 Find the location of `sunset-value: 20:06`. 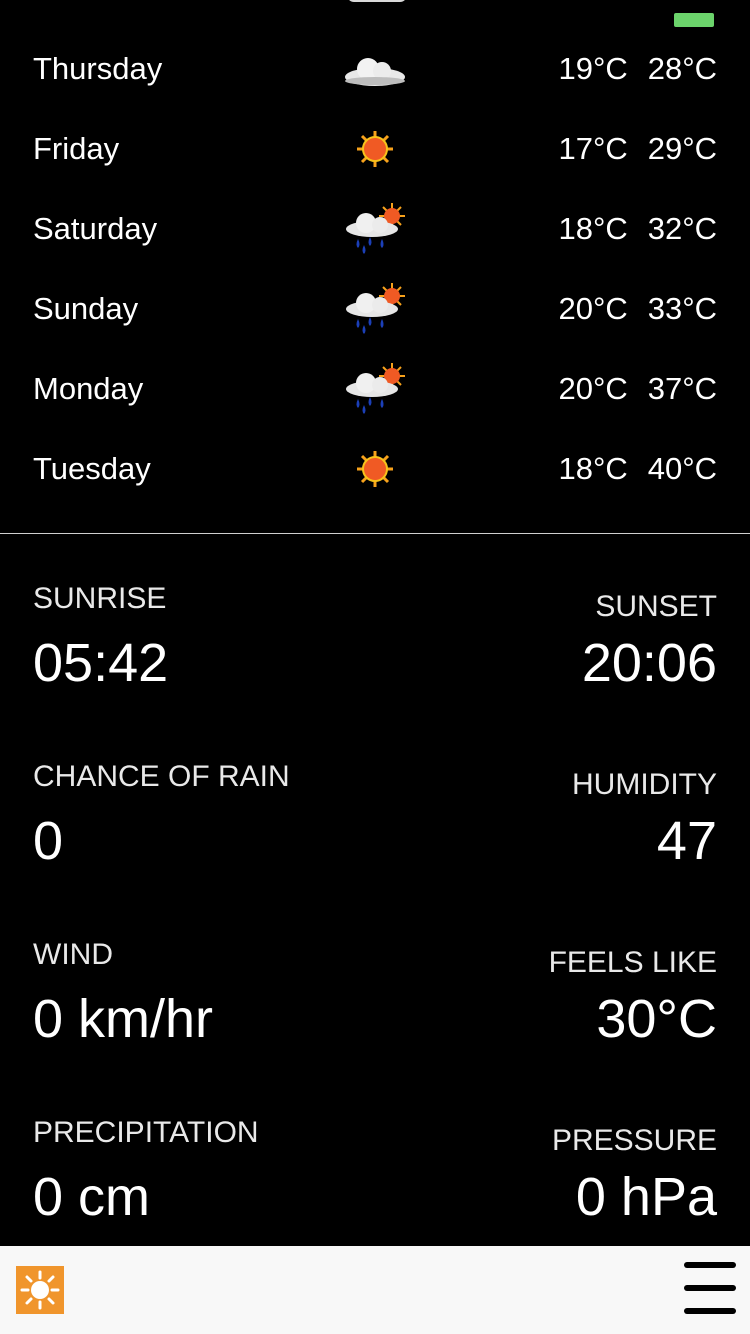

sunset-value: 20:06 is located at coordinates (649, 663).